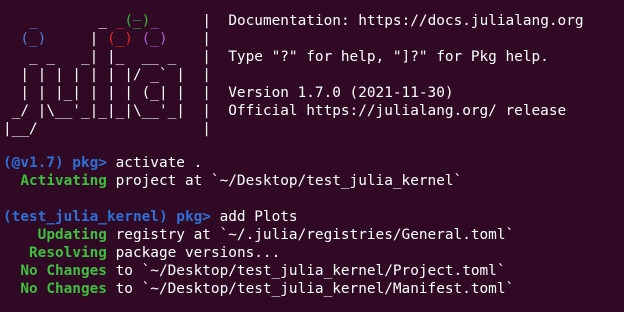  What do you see at coordinates (397, 111) in the screenshot?
I see `banner-official: Official https://julialang.org/ release` at bounding box center [397, 111].